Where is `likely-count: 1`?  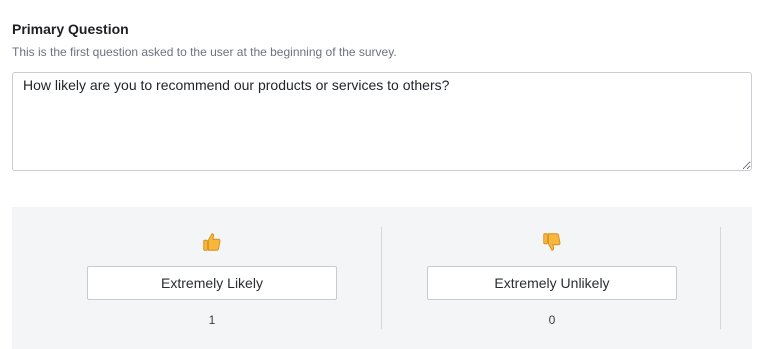 likely-count: 1 is located at coordinates (212, 320).